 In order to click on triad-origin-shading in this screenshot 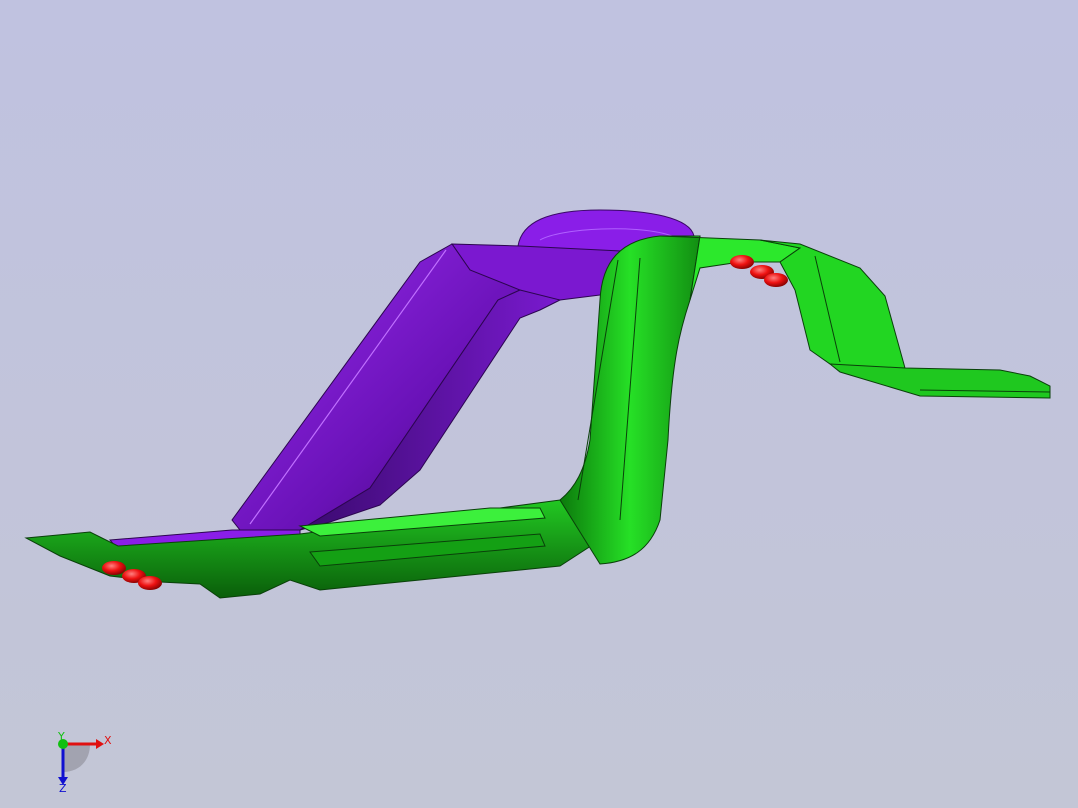, I will do `click(76, 758)`.